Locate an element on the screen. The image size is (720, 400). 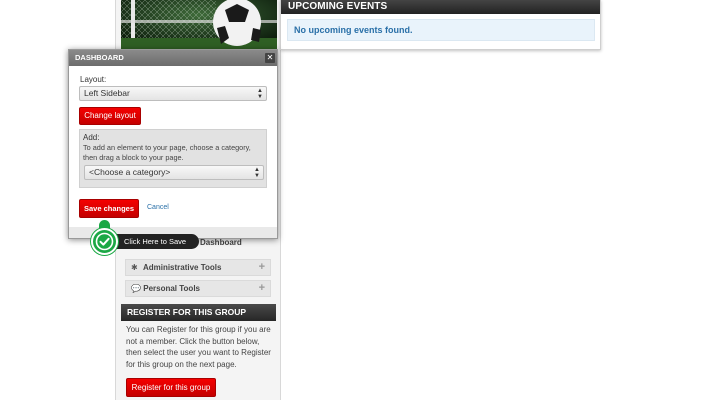
tooltip-label: Click Here to Save is located at coordinates (157, 241).